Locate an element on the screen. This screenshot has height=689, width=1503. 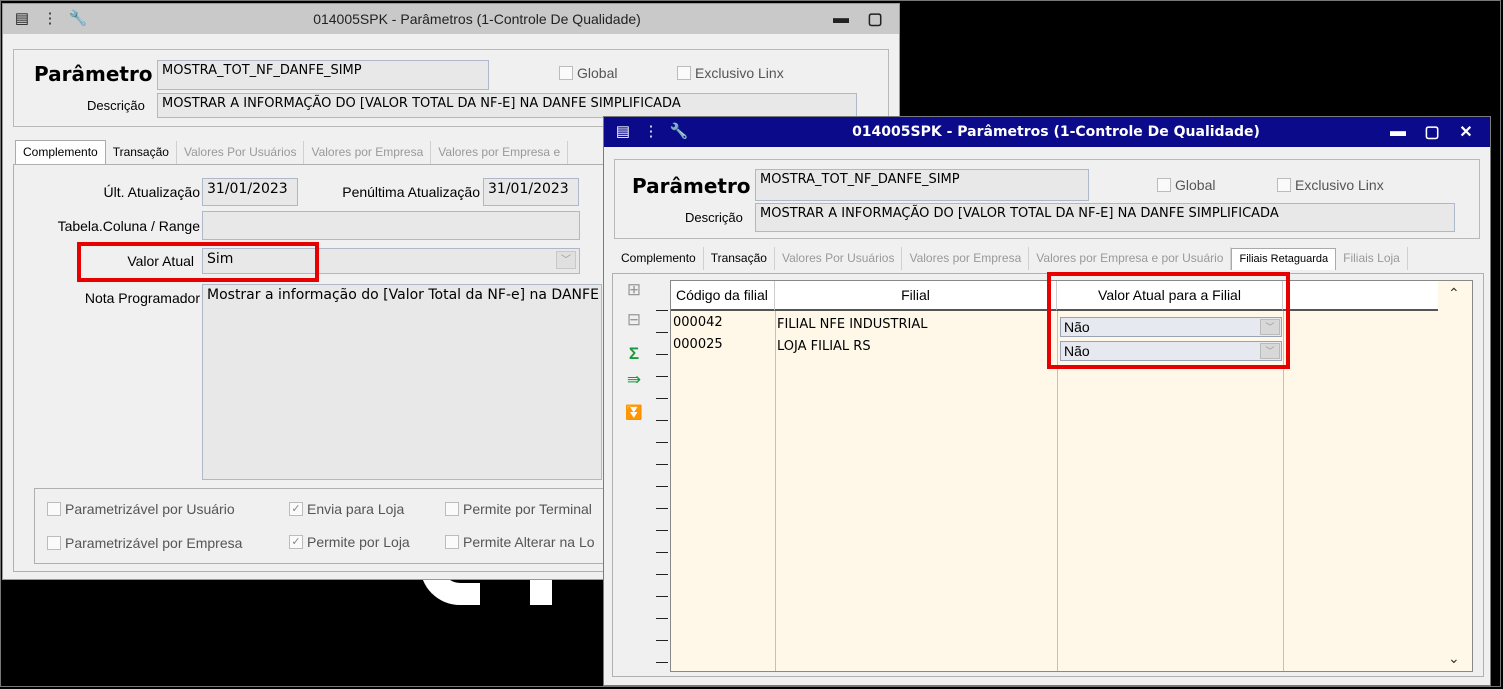
penultima-field: 31/01/2023 is located at coordinates (531, 192).